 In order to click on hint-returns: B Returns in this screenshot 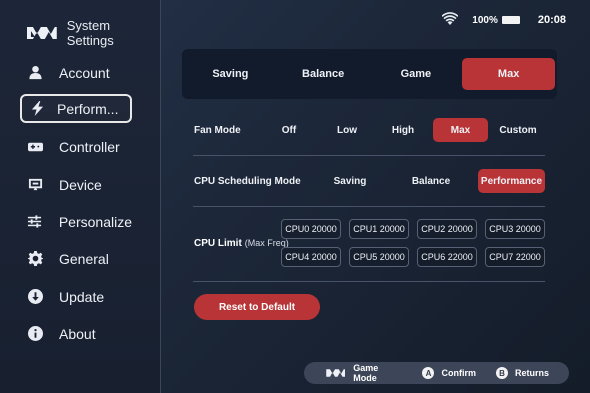, I will do `click(522, 373)`.